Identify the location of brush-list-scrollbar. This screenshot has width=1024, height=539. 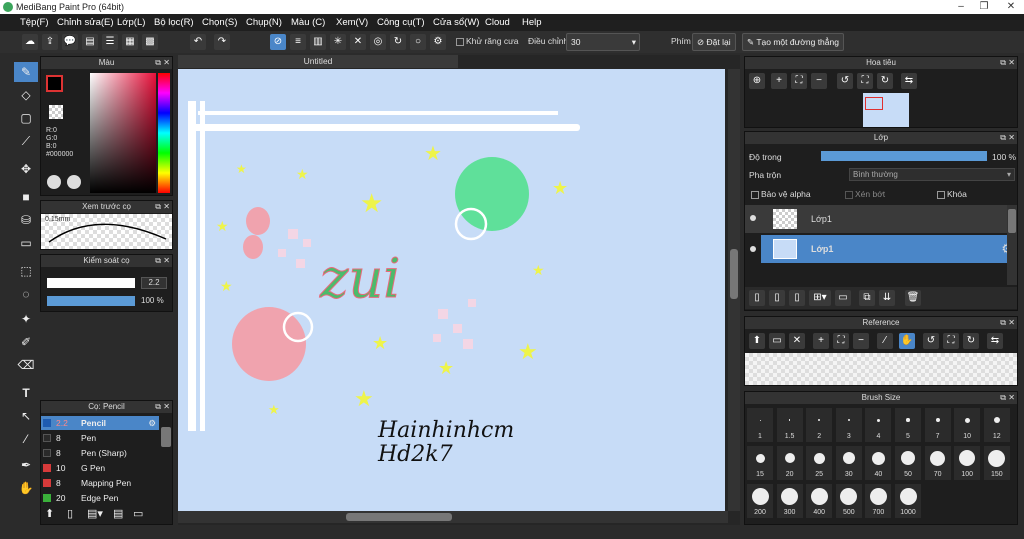
(166, 437).